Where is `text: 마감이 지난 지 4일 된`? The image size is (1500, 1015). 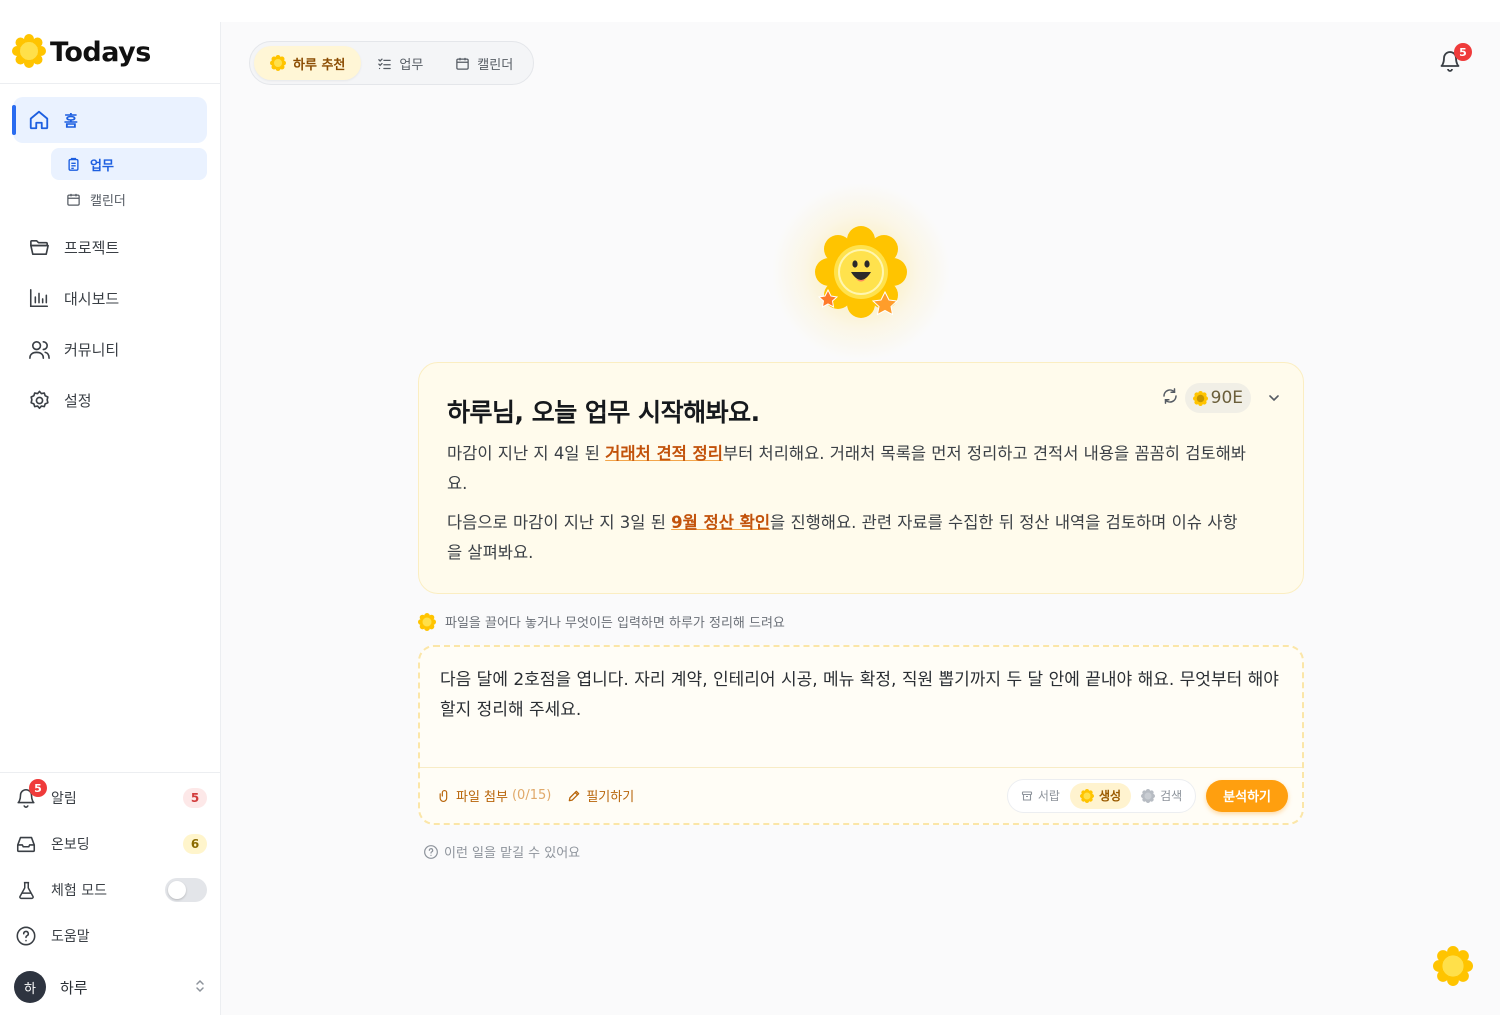 text: 마감이 지난 지 4일 된 is located at coordinates (526, 453).